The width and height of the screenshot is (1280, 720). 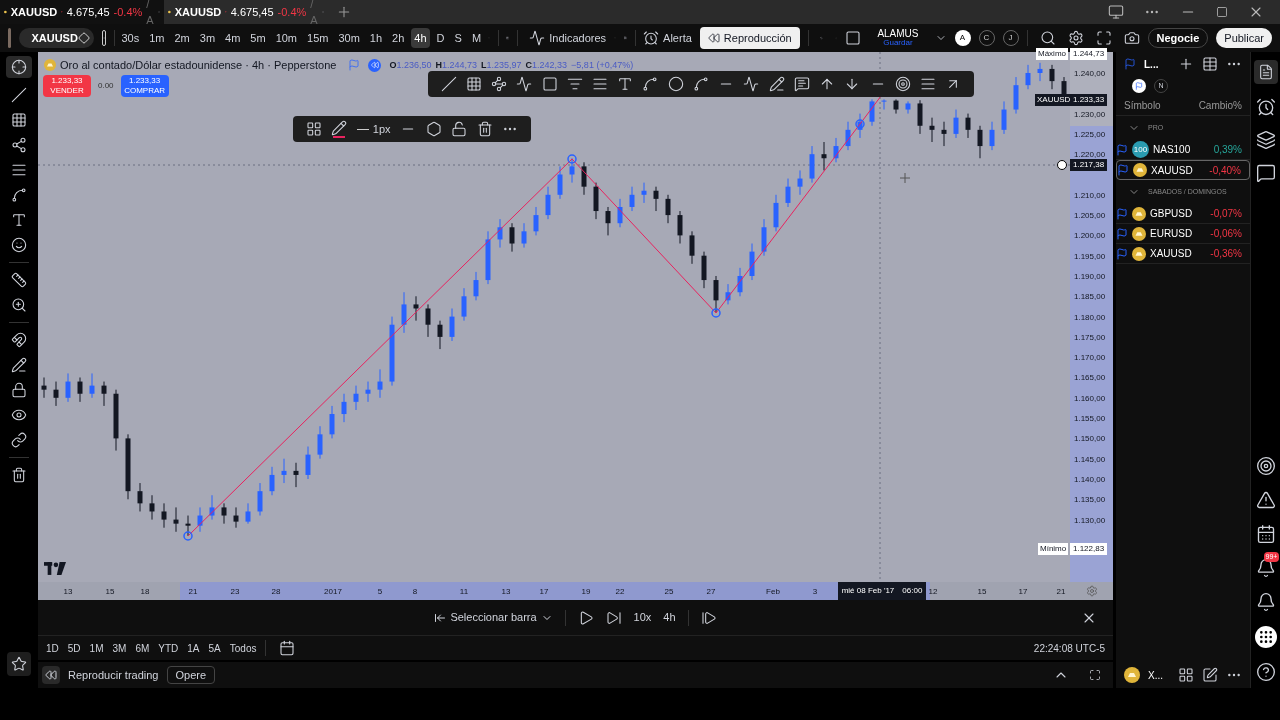 I want to click on symbol-name: GBPUSD, so click(x=1171, y=214).